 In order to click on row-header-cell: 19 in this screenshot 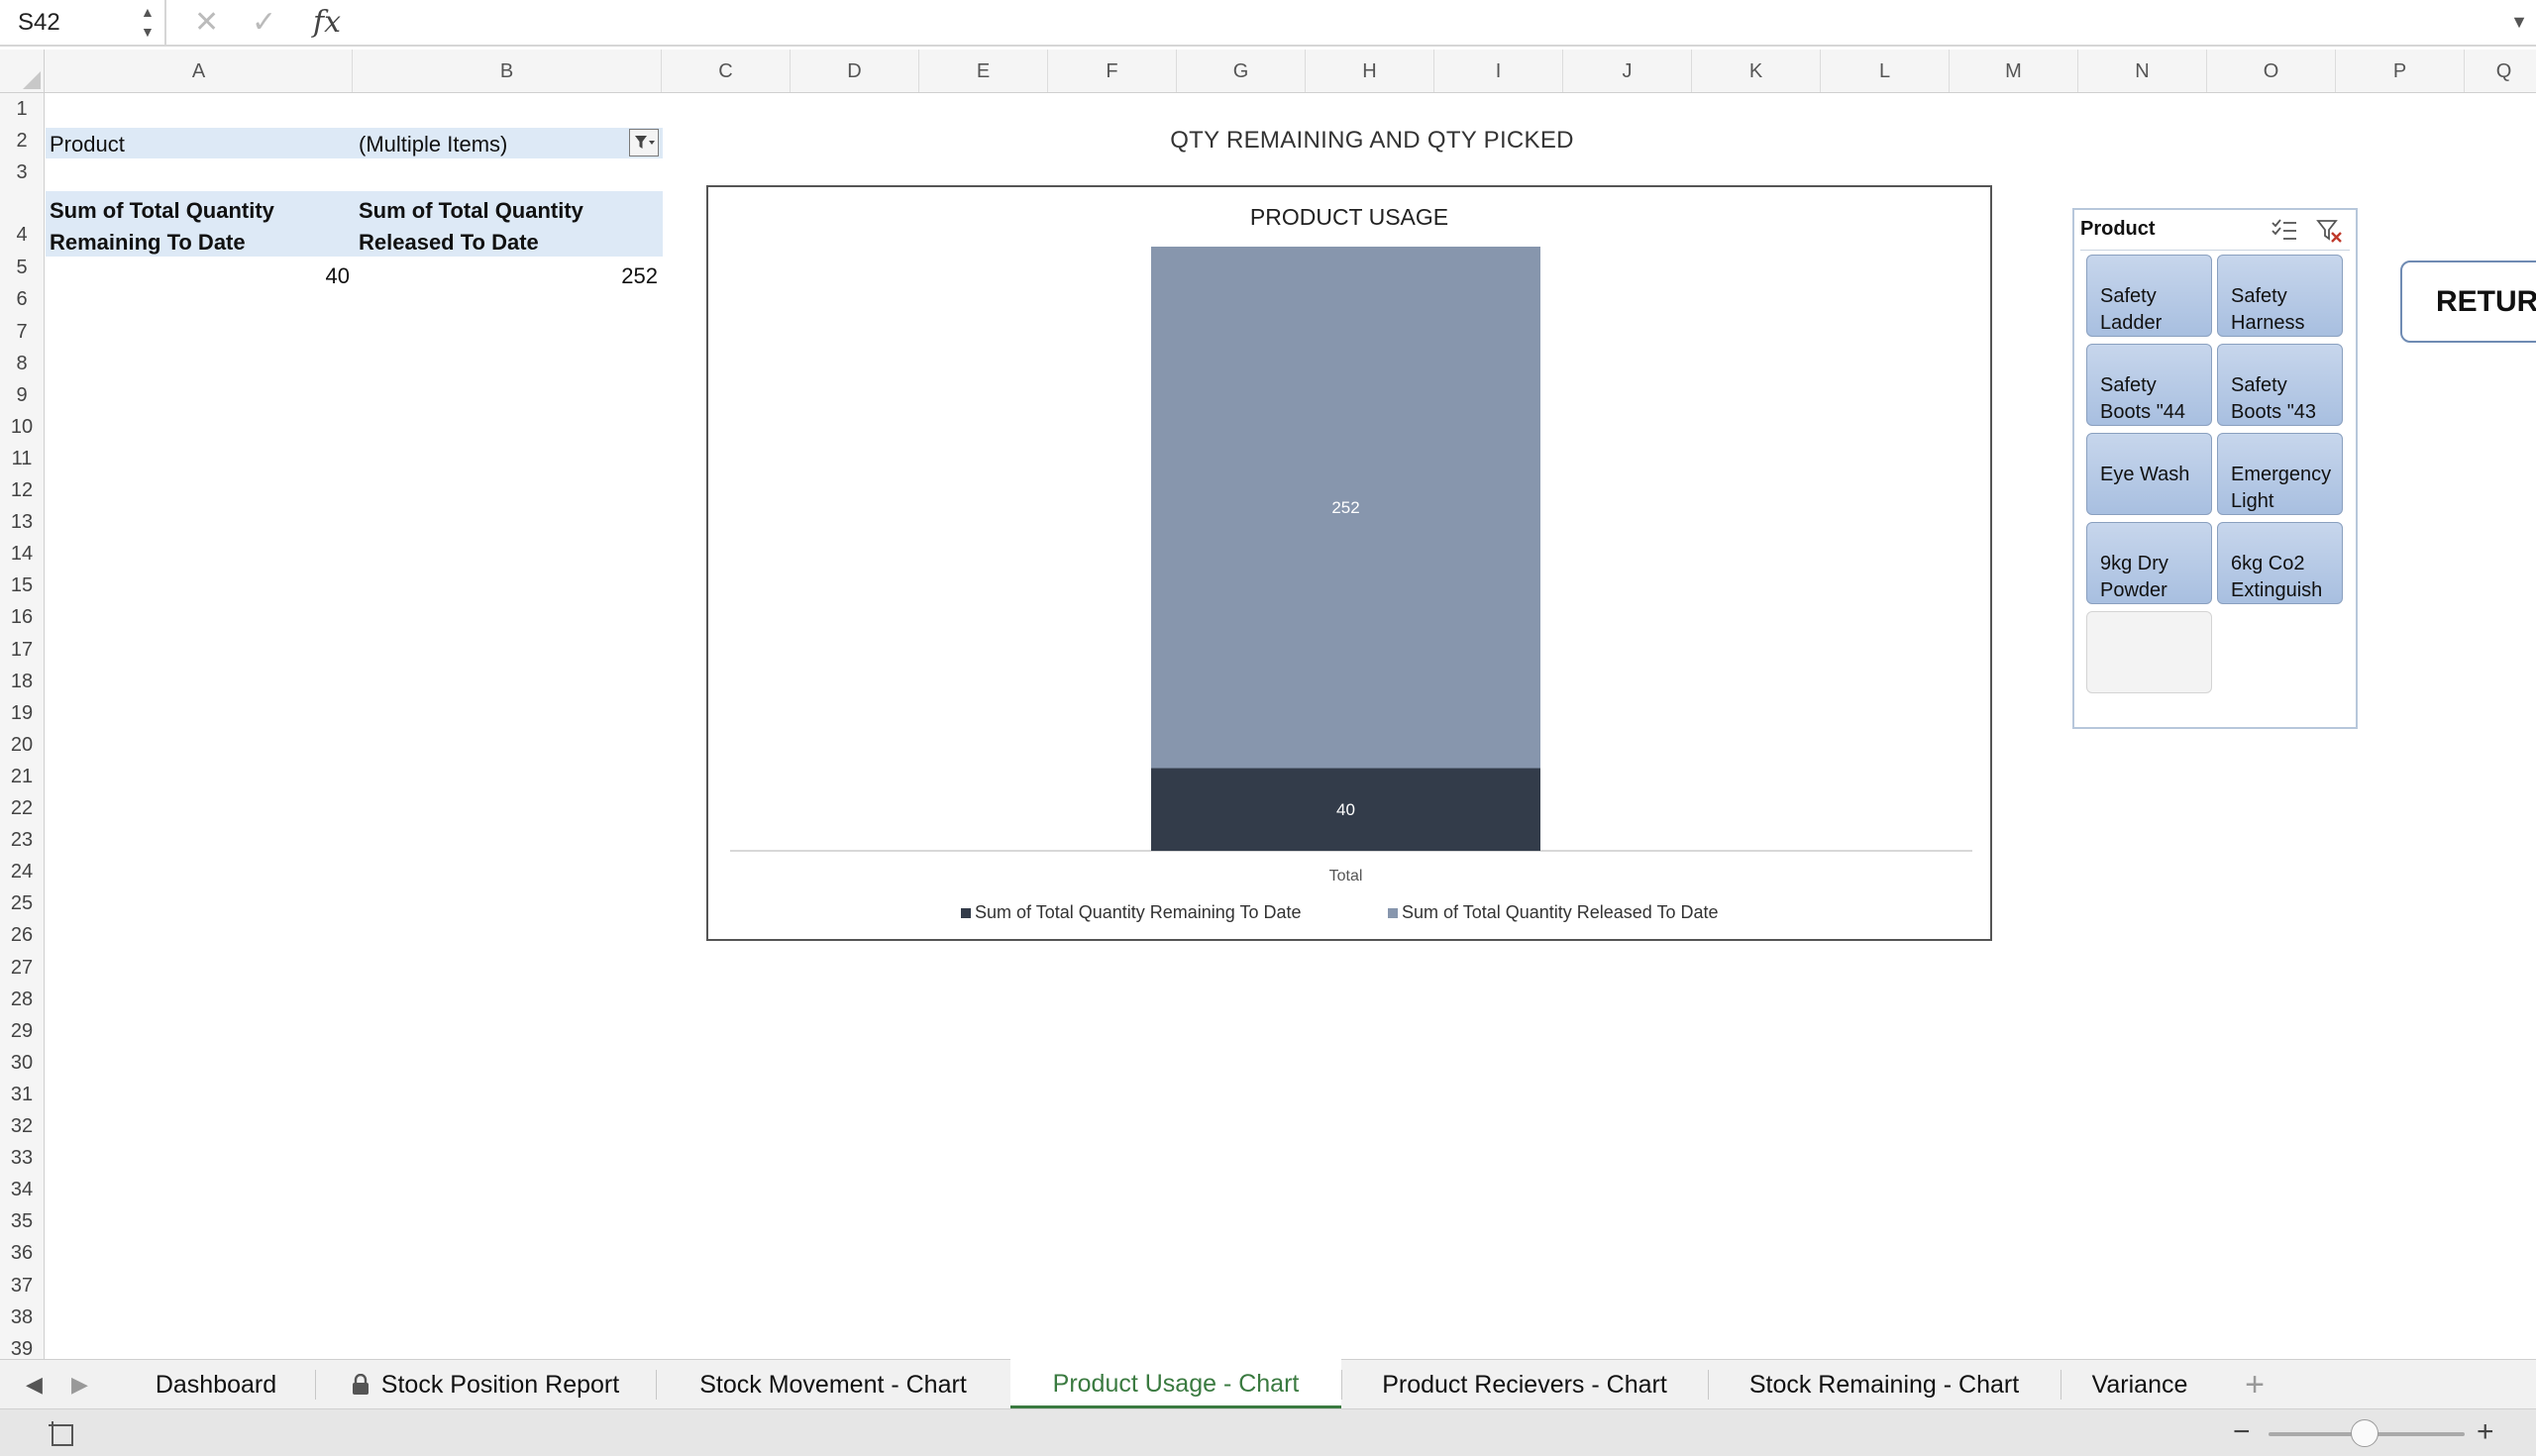, I will do `click(22, 713)`.